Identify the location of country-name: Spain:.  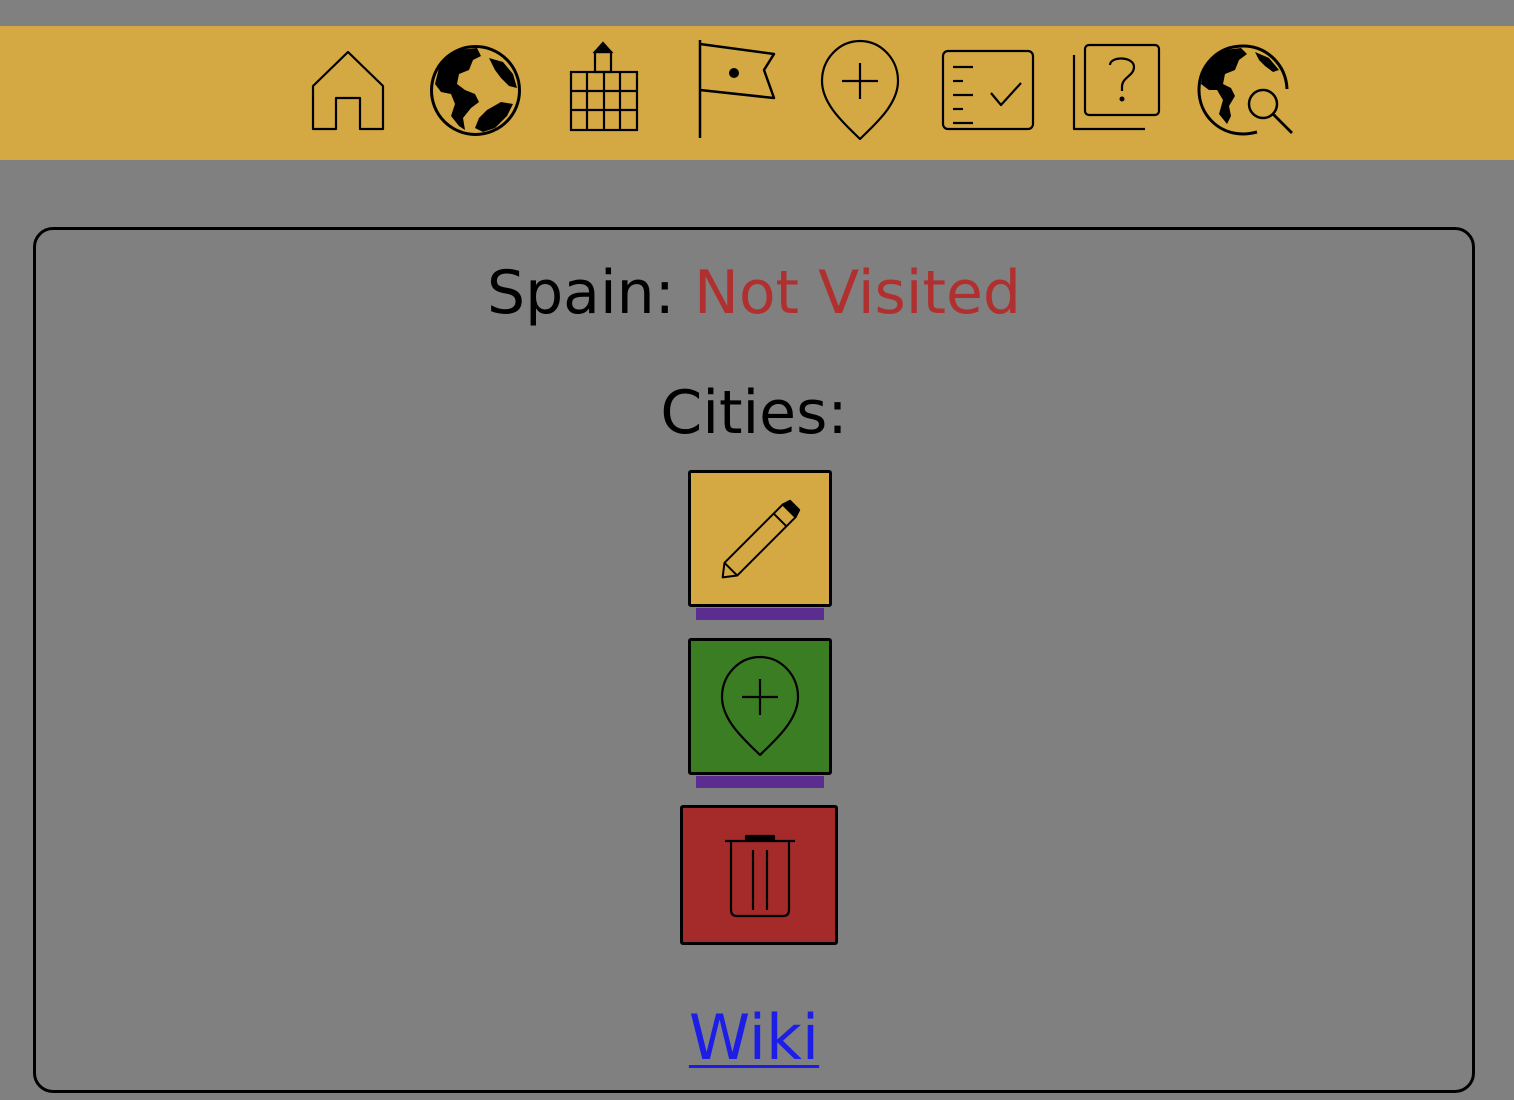
(581, 293).